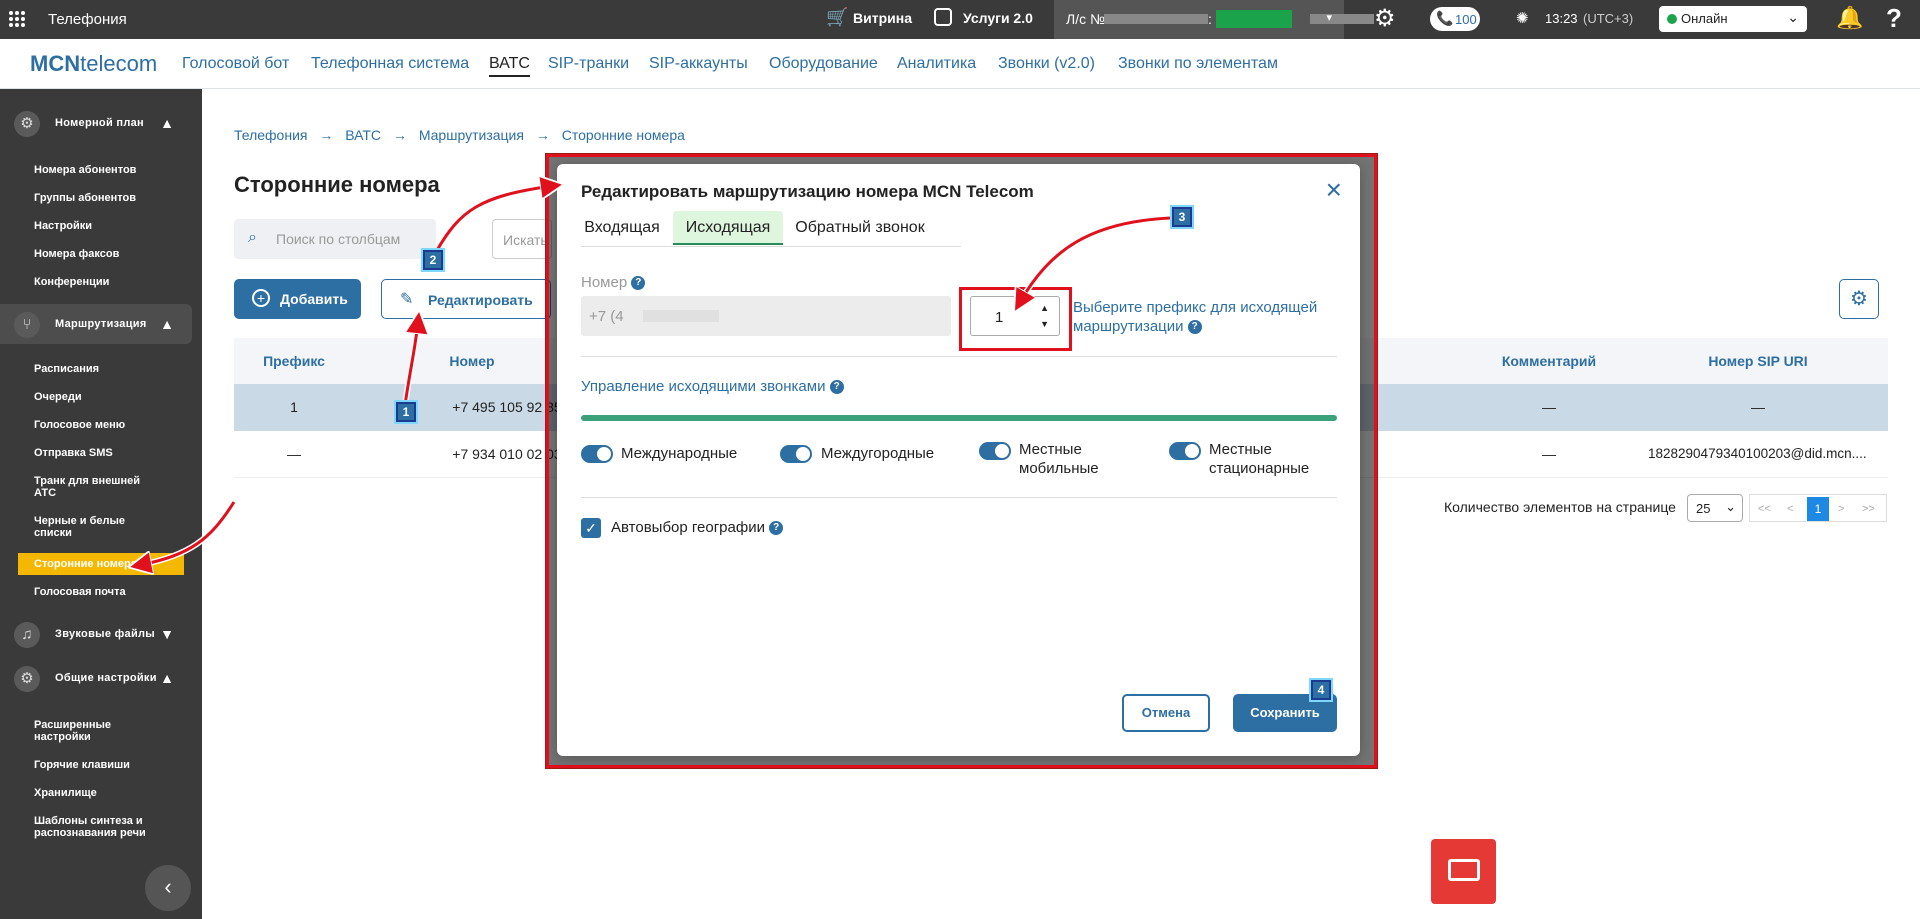  I want to click on annotation-badge-1: 1, so click(406, 412).